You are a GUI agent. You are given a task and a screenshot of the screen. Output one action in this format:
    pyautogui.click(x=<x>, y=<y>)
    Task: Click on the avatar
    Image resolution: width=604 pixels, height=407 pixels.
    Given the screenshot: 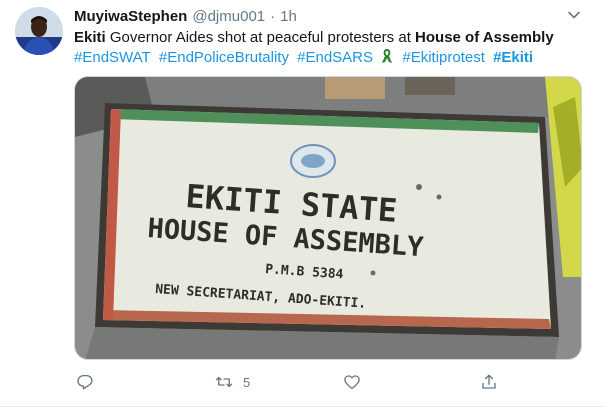 What is the action you would take?
    pyautogui.click(x=39, y=31)
    